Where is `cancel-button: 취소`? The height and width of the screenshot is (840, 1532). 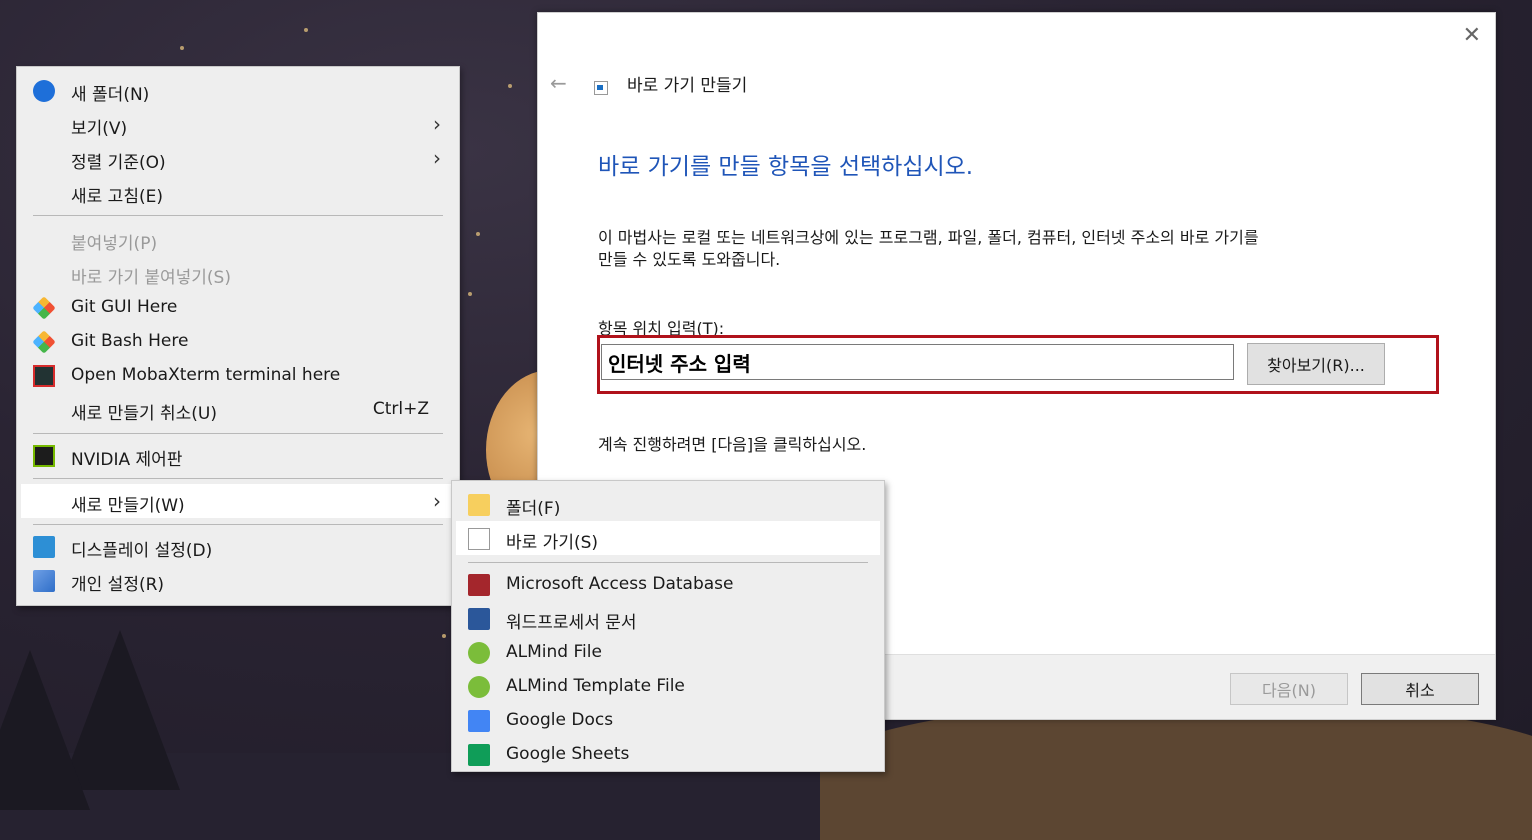 cancel-button: 취소 is located at coordinates (1420, 689).